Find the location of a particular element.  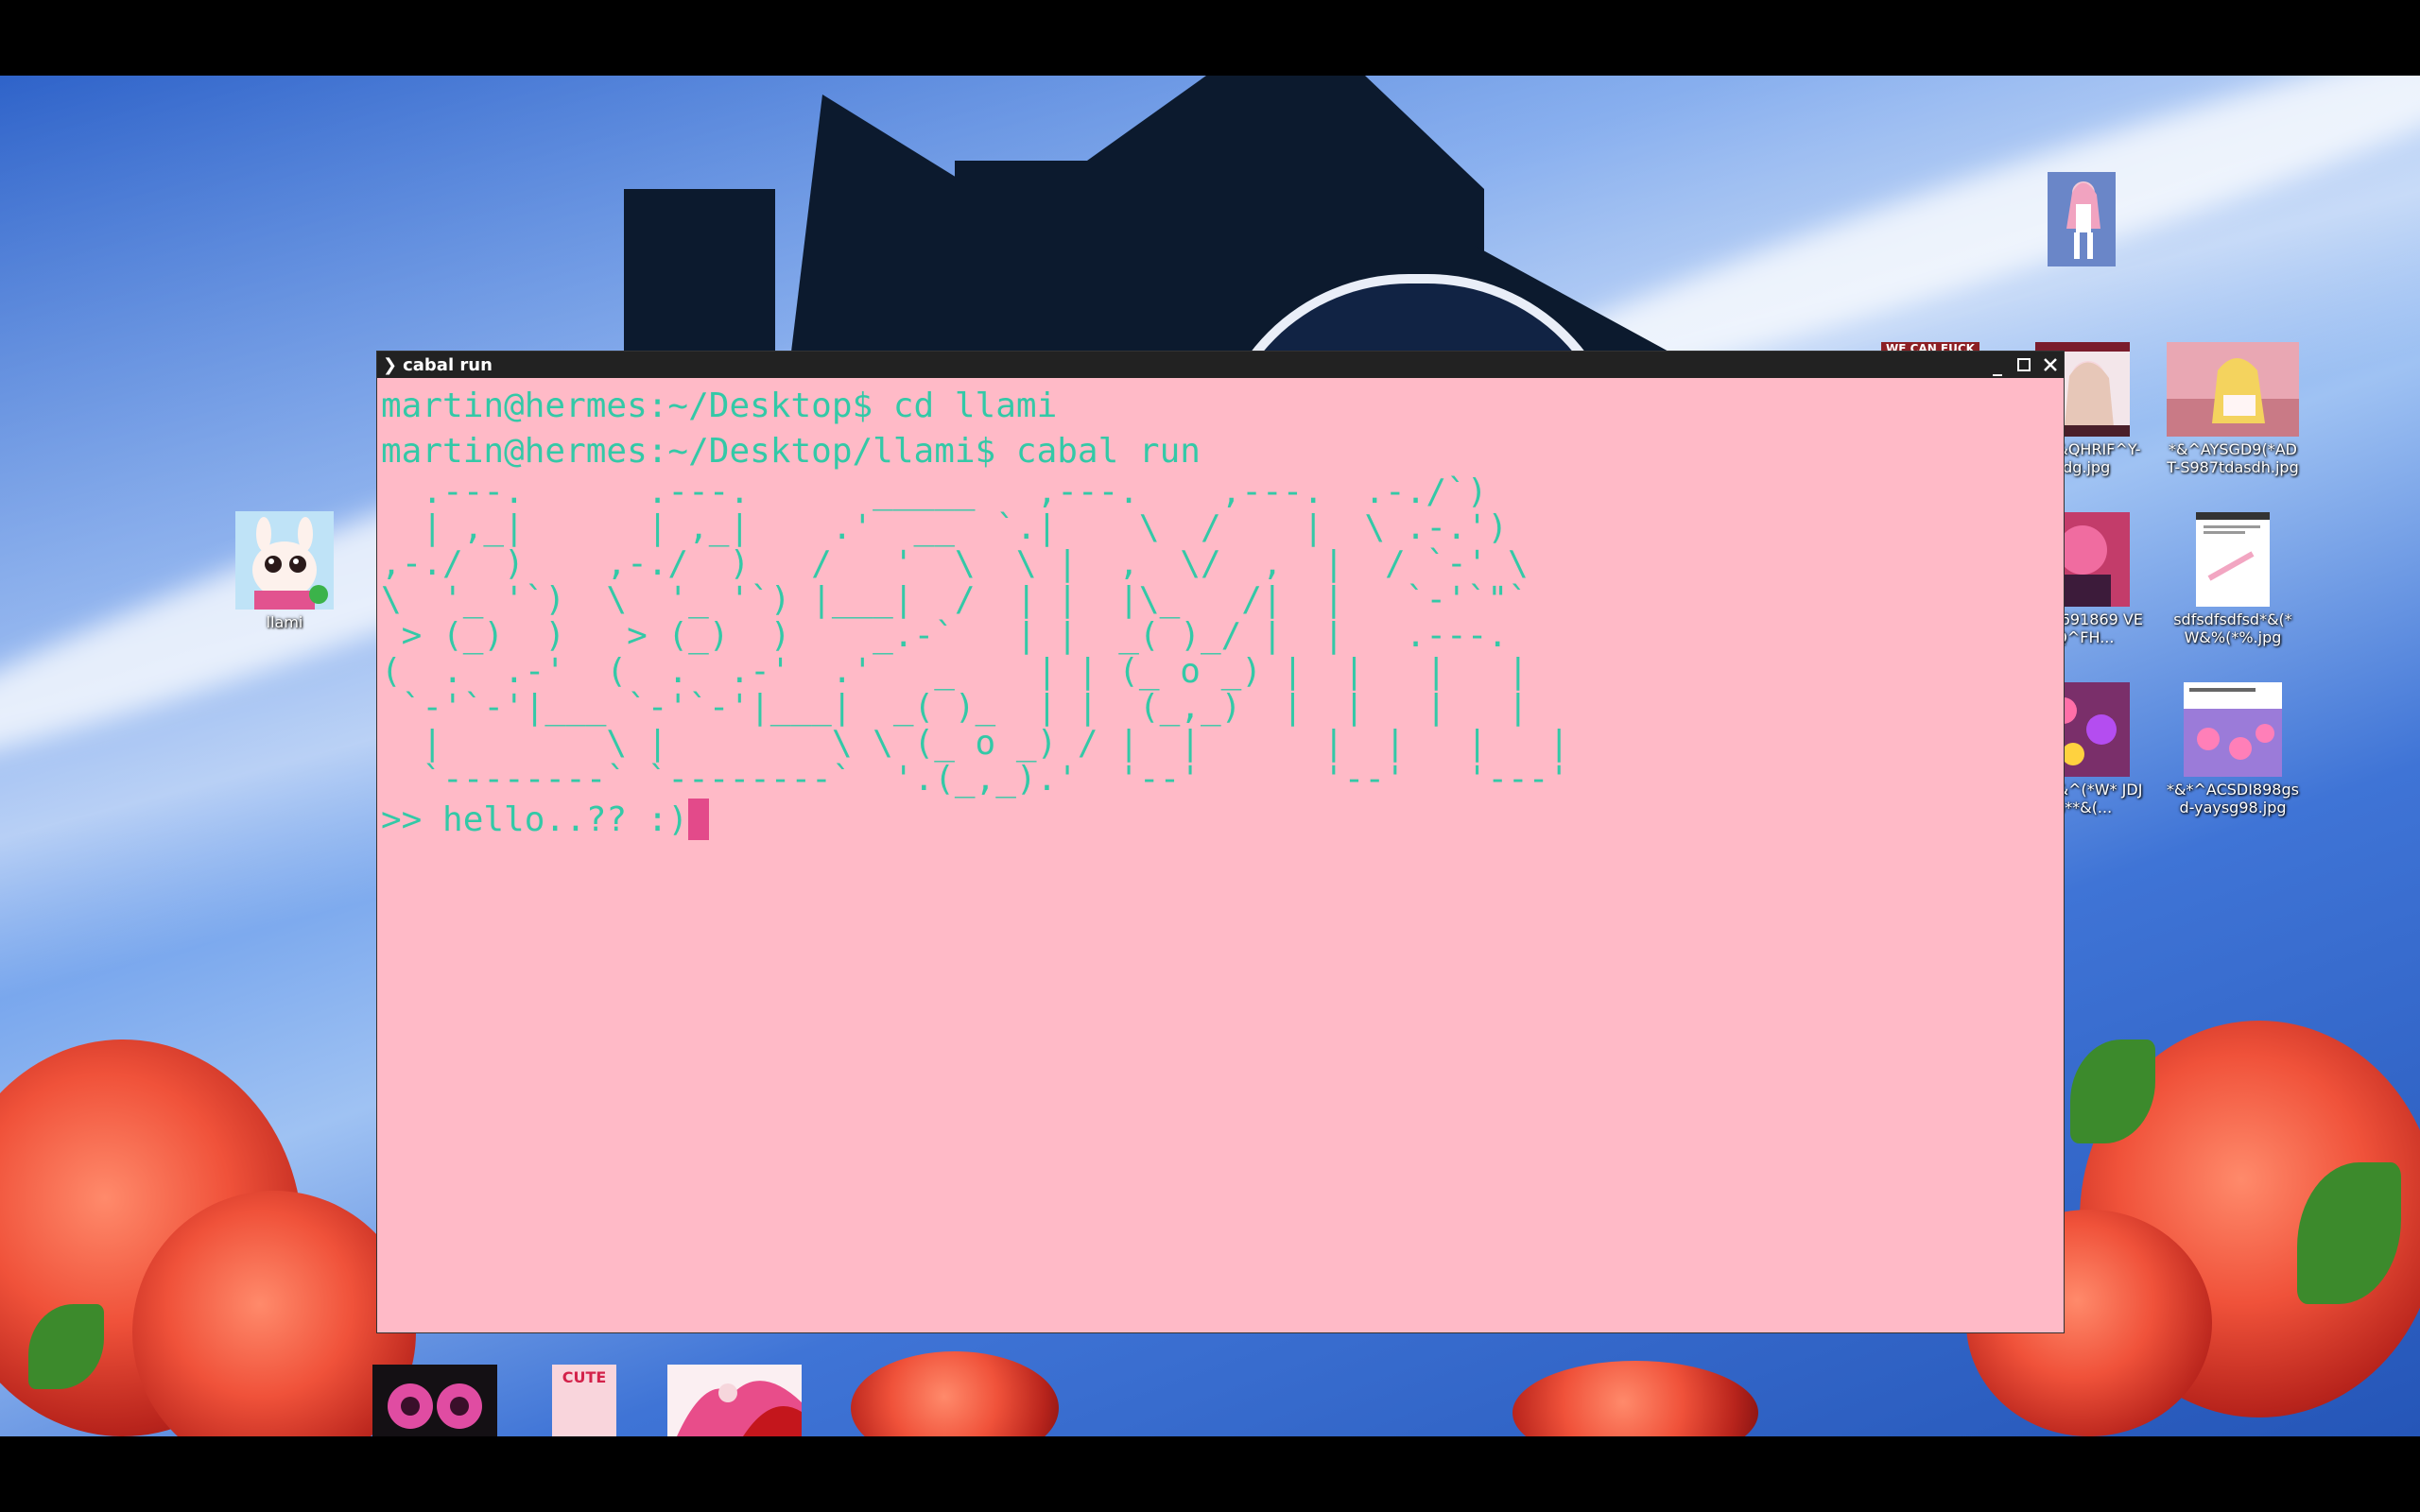

terminal-line: martin@hermes:~/Desktop/llami$ cabal run is located at coordinates (791, 451).